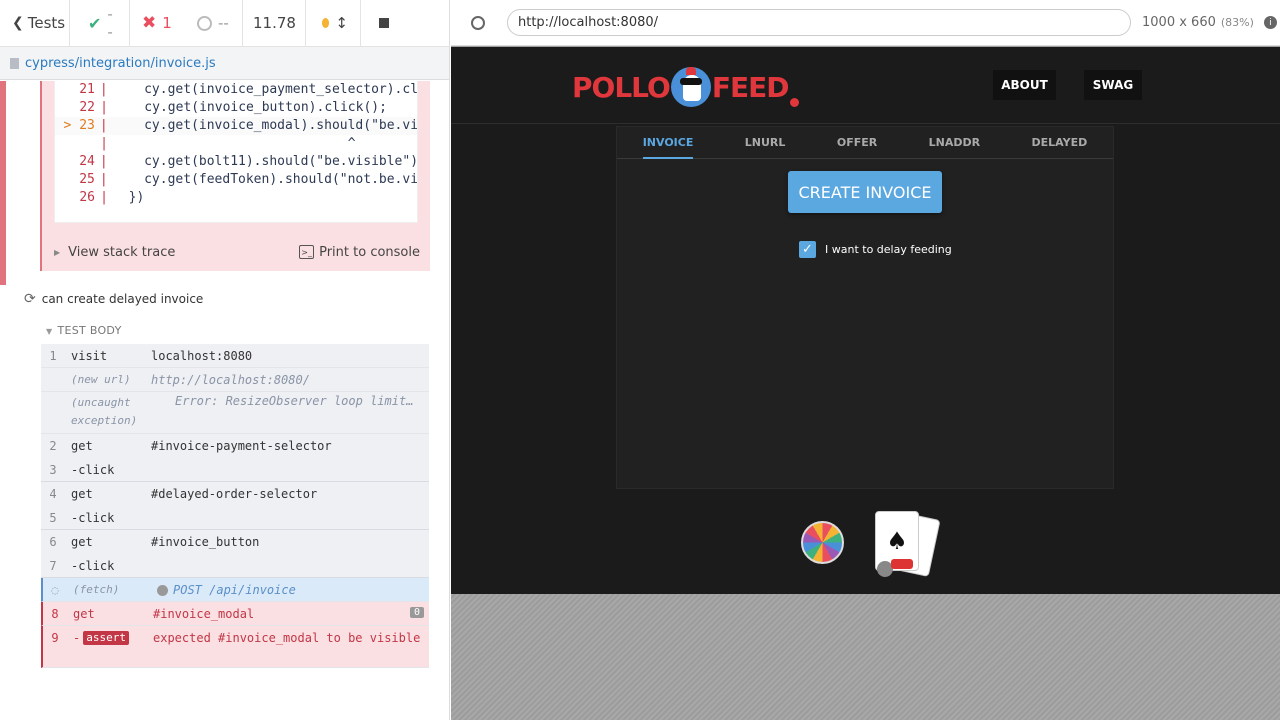 The image size is (1280, 720). I want to click on chevron-left-icon: ❮, so click(18, 23).